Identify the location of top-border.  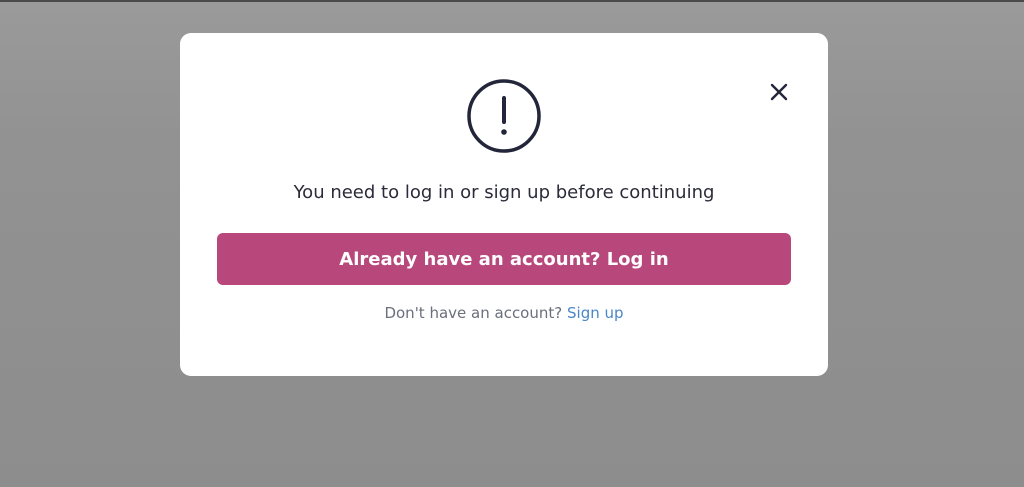
(512, 1).